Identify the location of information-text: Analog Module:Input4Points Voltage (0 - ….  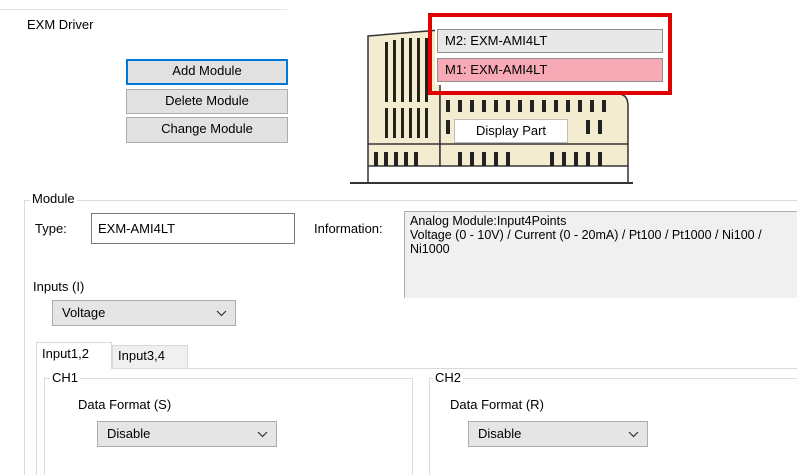
(586, 235).